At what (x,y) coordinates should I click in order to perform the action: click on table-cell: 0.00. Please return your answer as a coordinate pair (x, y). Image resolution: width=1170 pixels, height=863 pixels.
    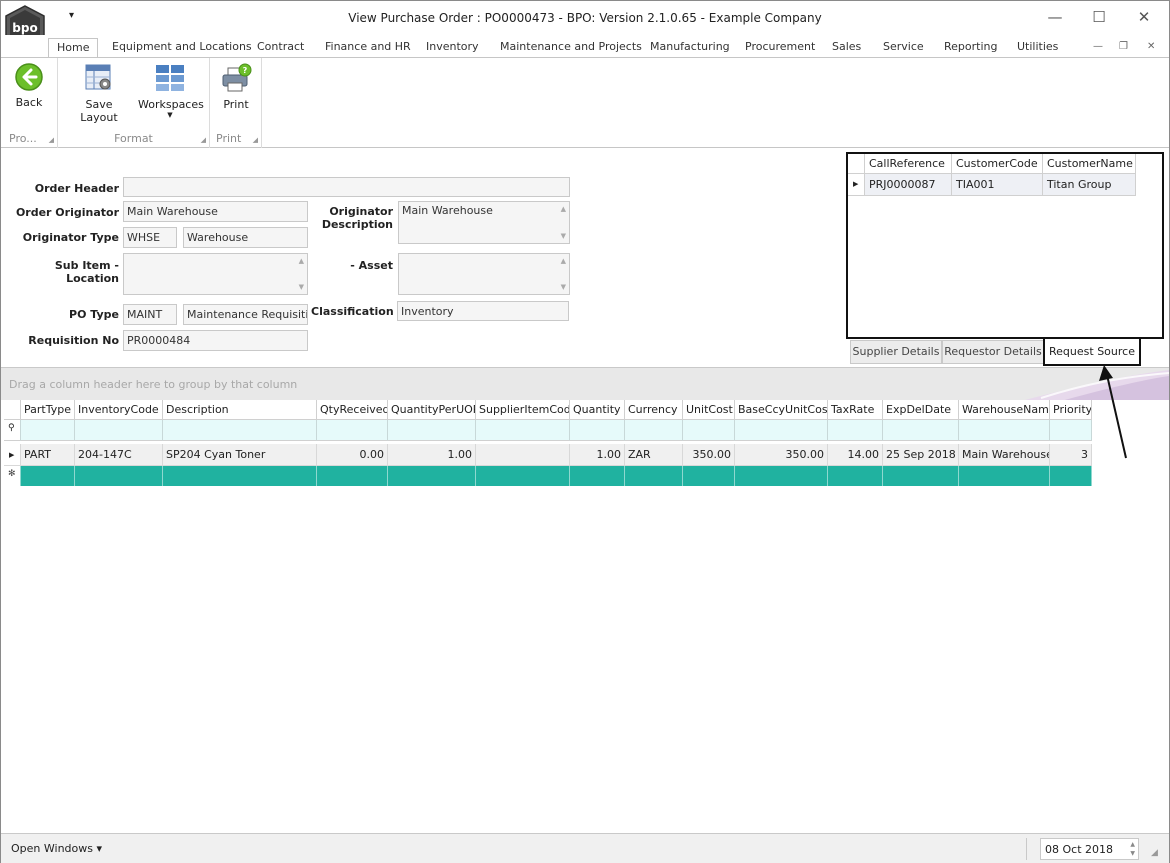
    Looking at the image, I should click on (352, 455).